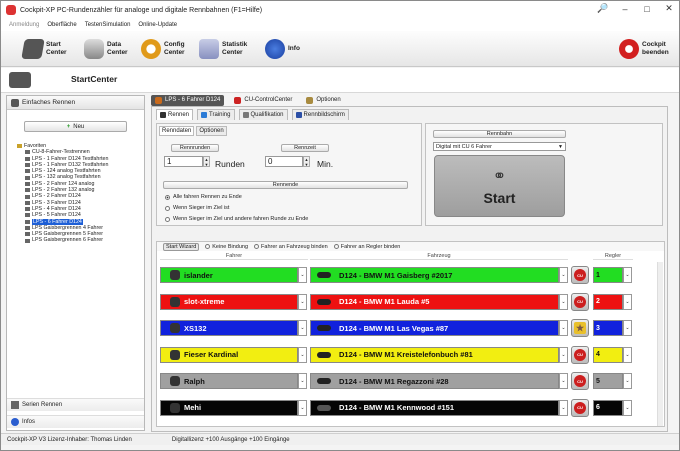  I want to click on bind-option-fahrzeug: Fahrer an Fahrzeug binden, so click(291, 247).